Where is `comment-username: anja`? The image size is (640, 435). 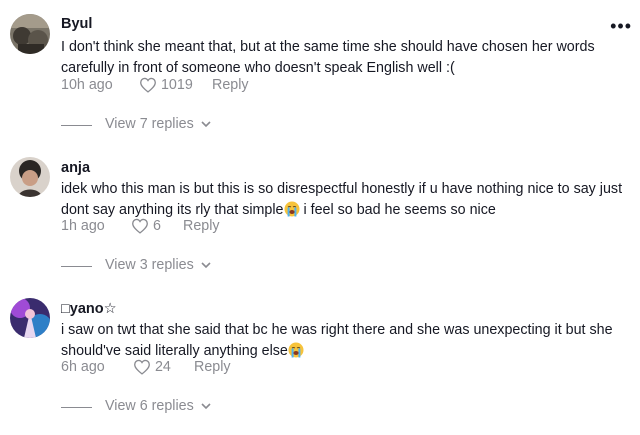 comment-username: anja is located at coordinates (75, 168).